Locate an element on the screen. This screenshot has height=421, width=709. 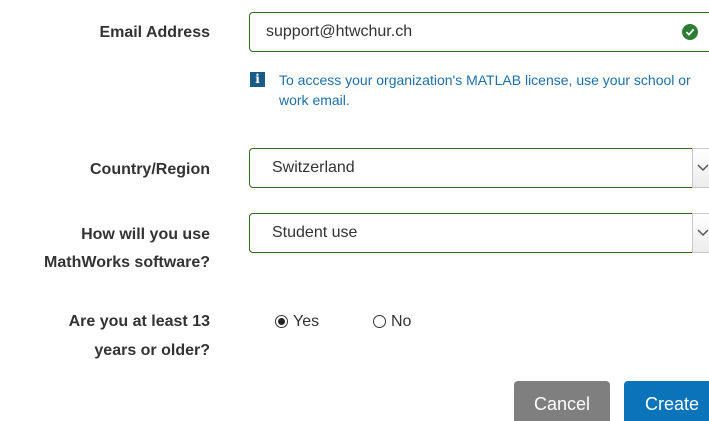
email-field: support@htwchur.ch is located at coordinates (479, 32).